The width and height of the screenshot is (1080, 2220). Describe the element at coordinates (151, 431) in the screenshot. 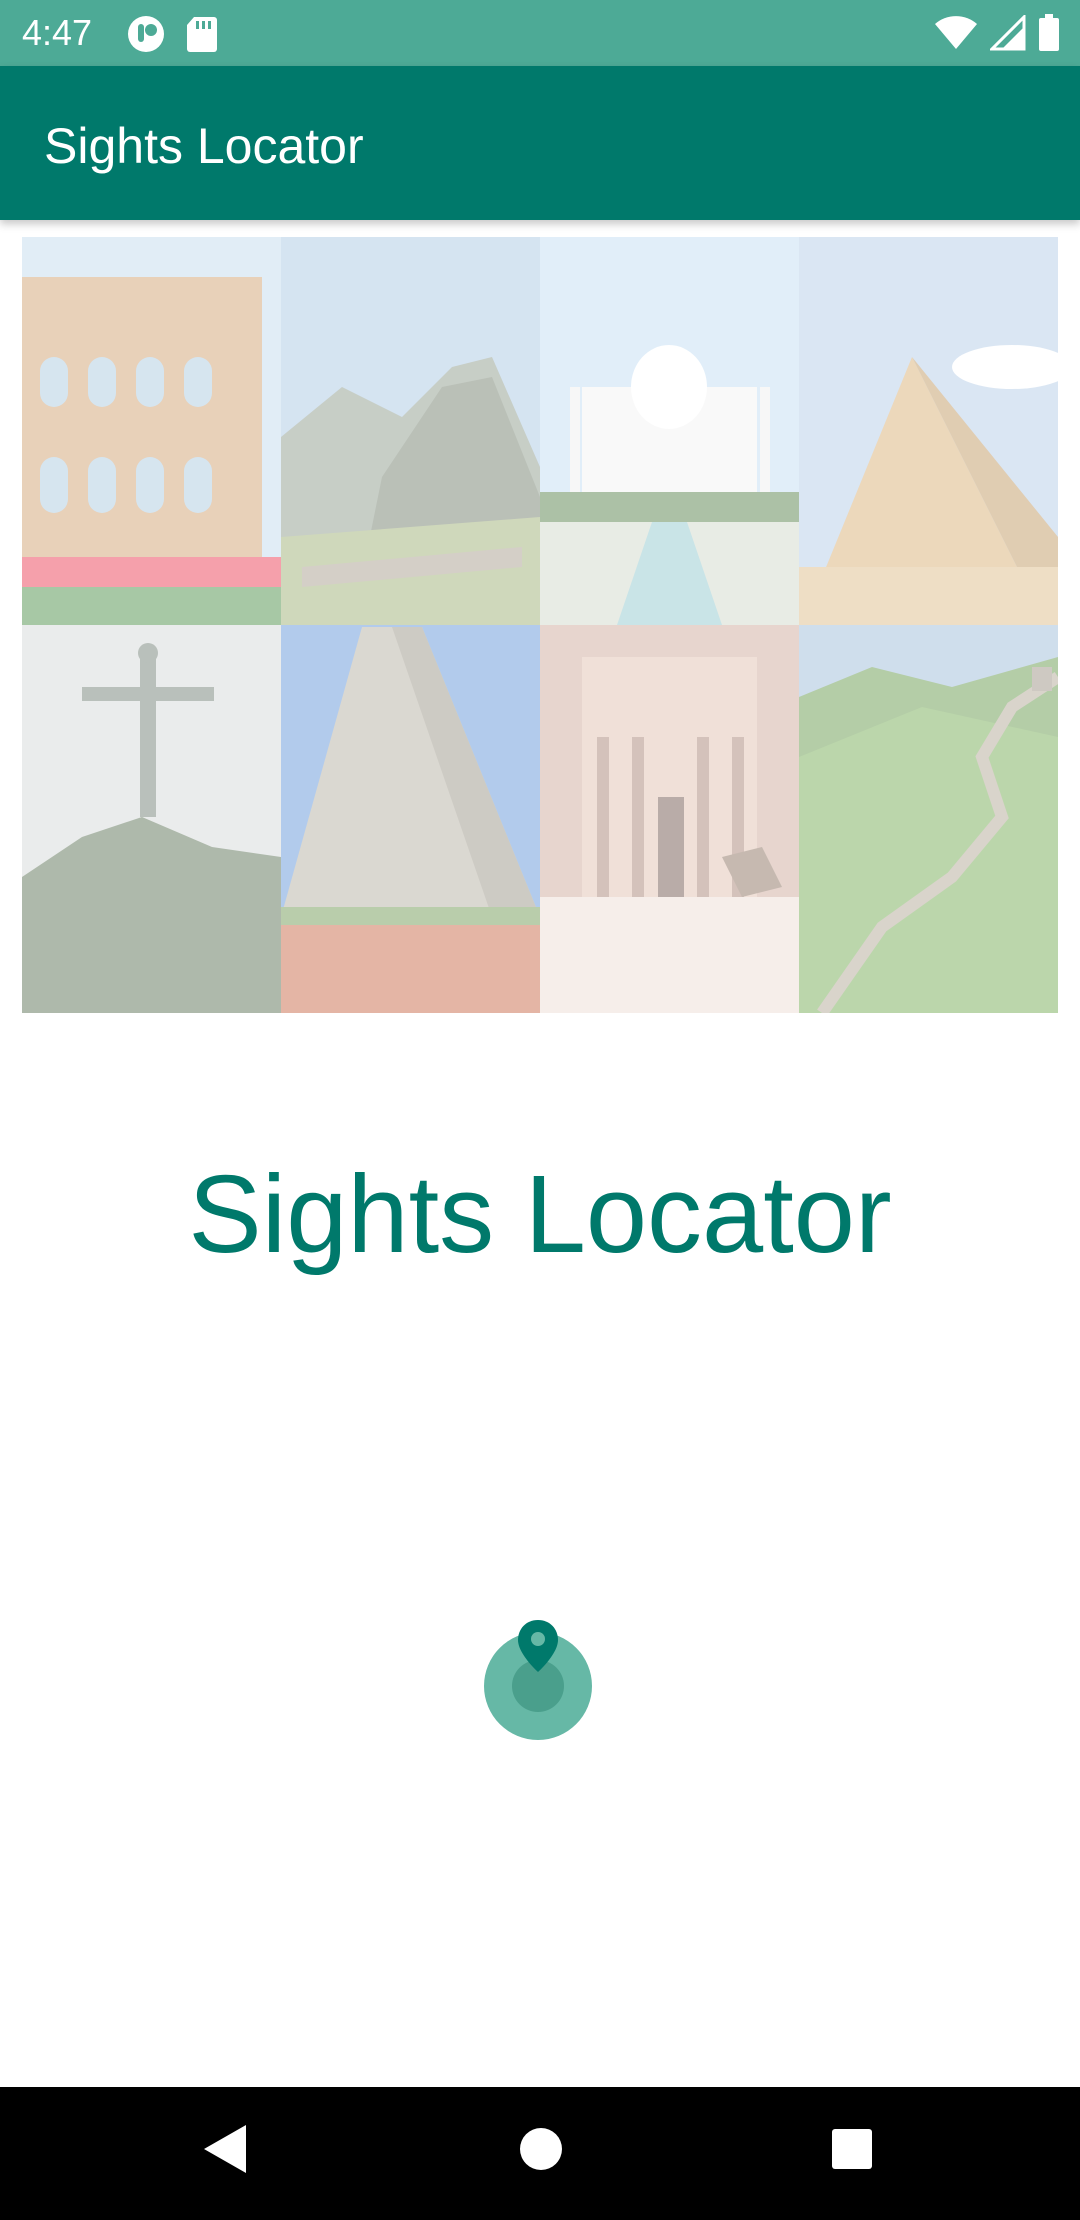

I see `colosseum-image` at that location.